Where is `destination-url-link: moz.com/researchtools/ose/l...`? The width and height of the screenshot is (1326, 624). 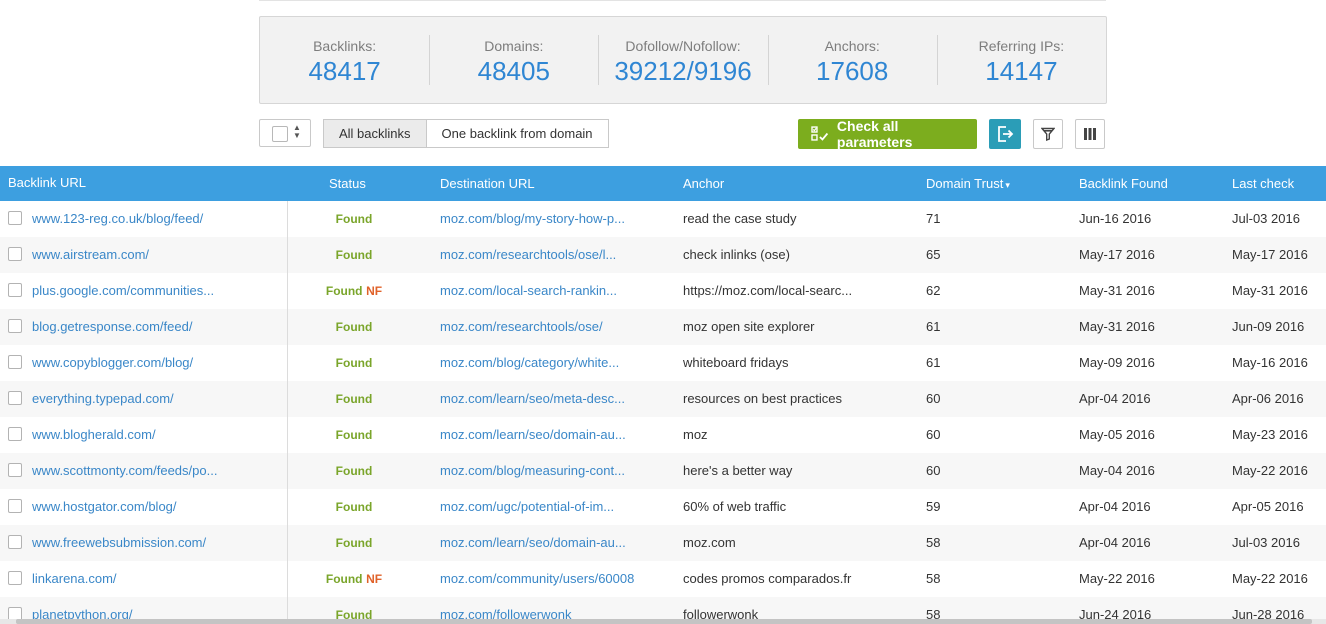
destination-url-link: moz.com/researchtools/ose/l... is located at coordinates (557, 255).